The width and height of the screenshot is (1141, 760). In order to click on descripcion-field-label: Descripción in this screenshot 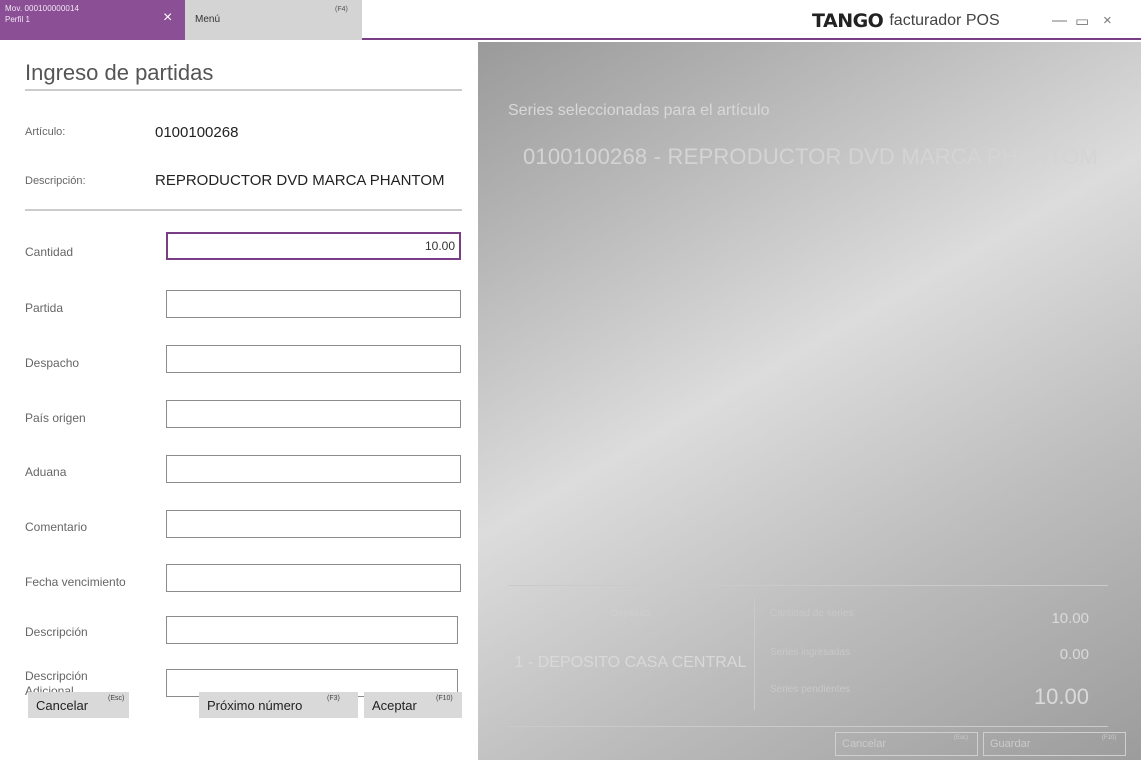, I will do `click(56, 632)`.